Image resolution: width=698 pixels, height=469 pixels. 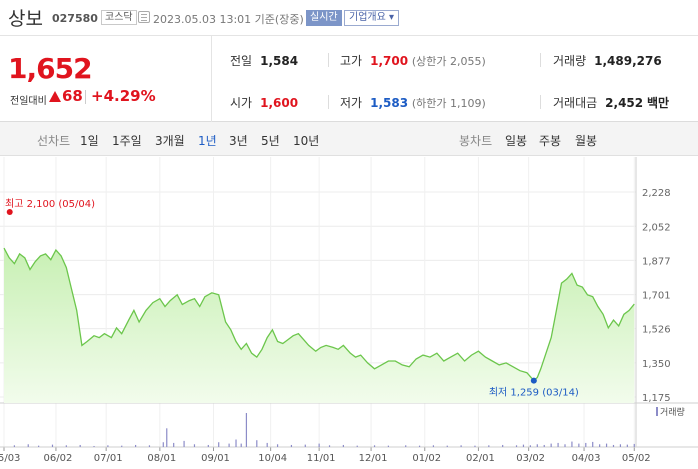 What do you see at coordinates (607, 60) in the screenshot?
I see `volume-cell: 거래량 1,489,276` at bounding box center [607, 60].